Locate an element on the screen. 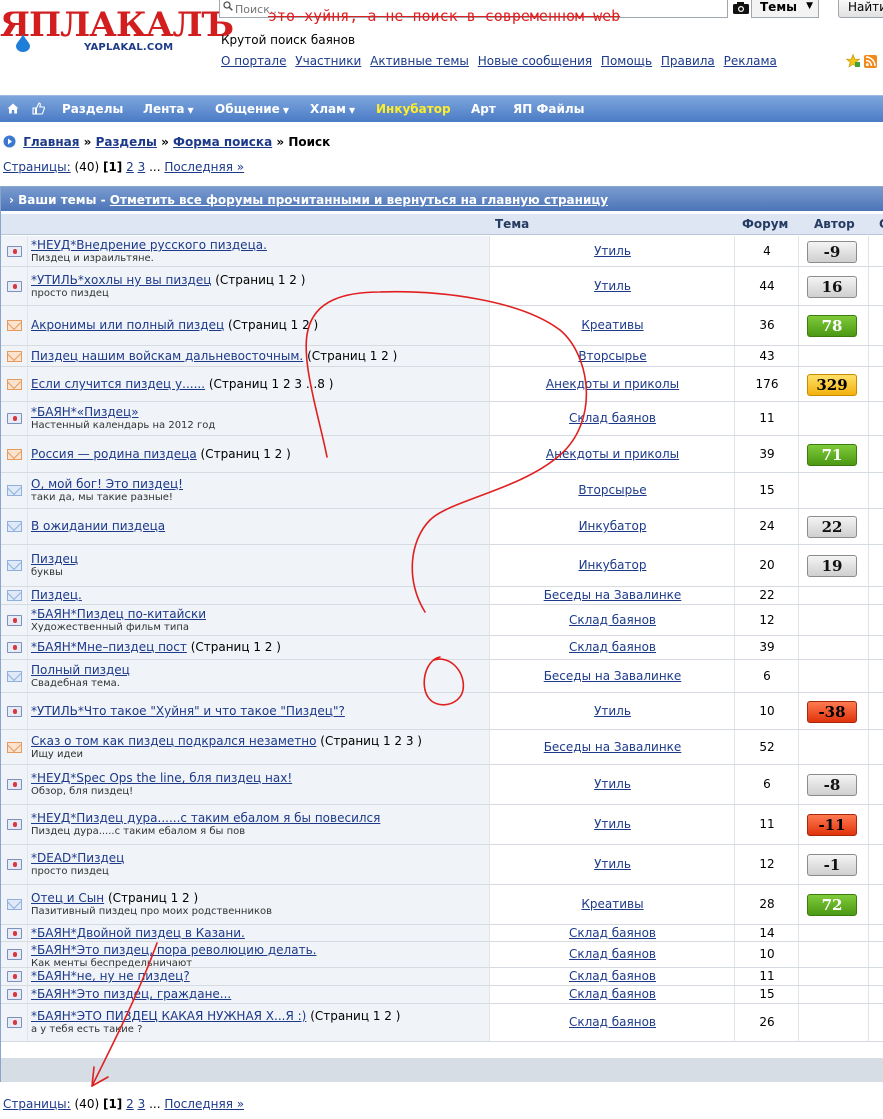 This screenshot has height=1119, width=883. home-icon is located at coordinates (13, 108).